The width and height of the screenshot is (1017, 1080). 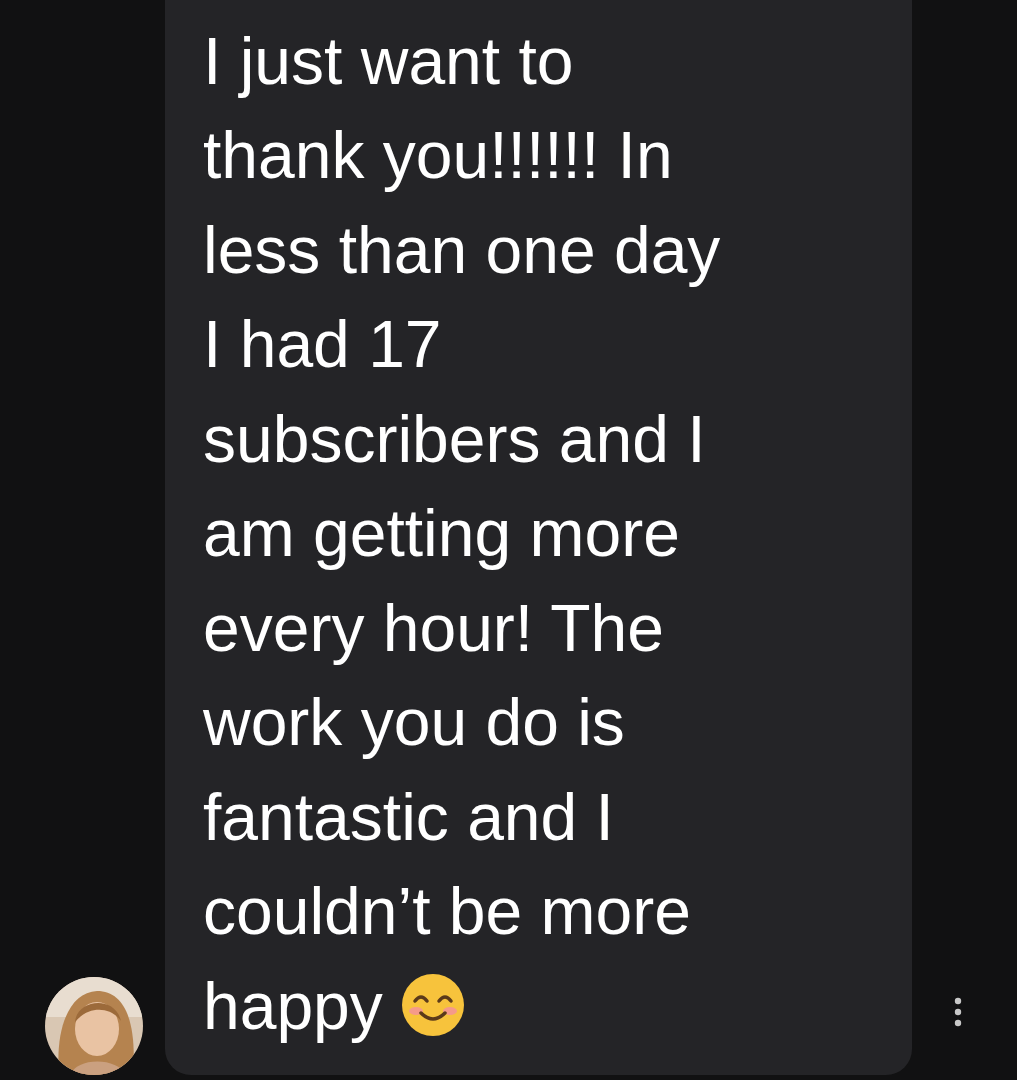 What do you see at coordinates (433, 1004) in the screenshot?
I see `smiling-face-icon` at bounding box center [433, 1004].